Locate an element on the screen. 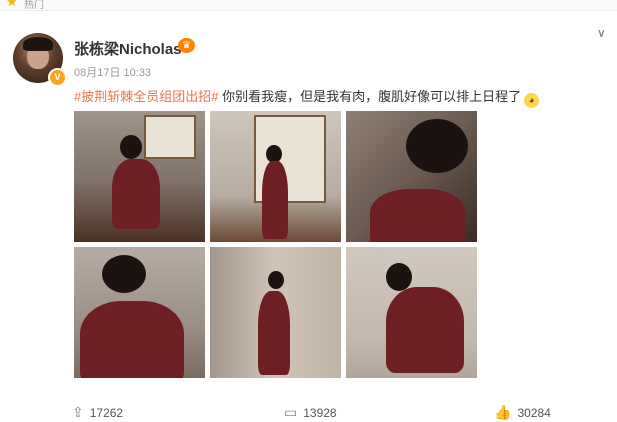 Image resolution: width=617 pixels, height=422 pixels. post-text: #披荆斩棘全员组团出招# 你别看我瘦，但是我有肉，腹肌好像可以排上日程了 ◕ is located at coordinates (307, 97).